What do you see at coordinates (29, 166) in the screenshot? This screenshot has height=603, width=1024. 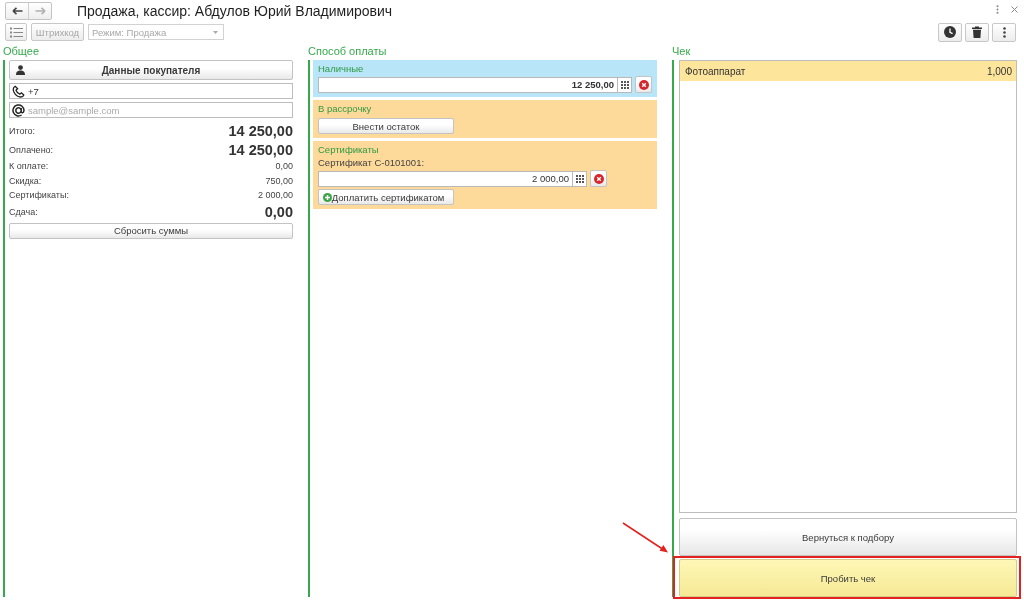 I see `total-label: К оплате:` at bounding box center [29, 166].